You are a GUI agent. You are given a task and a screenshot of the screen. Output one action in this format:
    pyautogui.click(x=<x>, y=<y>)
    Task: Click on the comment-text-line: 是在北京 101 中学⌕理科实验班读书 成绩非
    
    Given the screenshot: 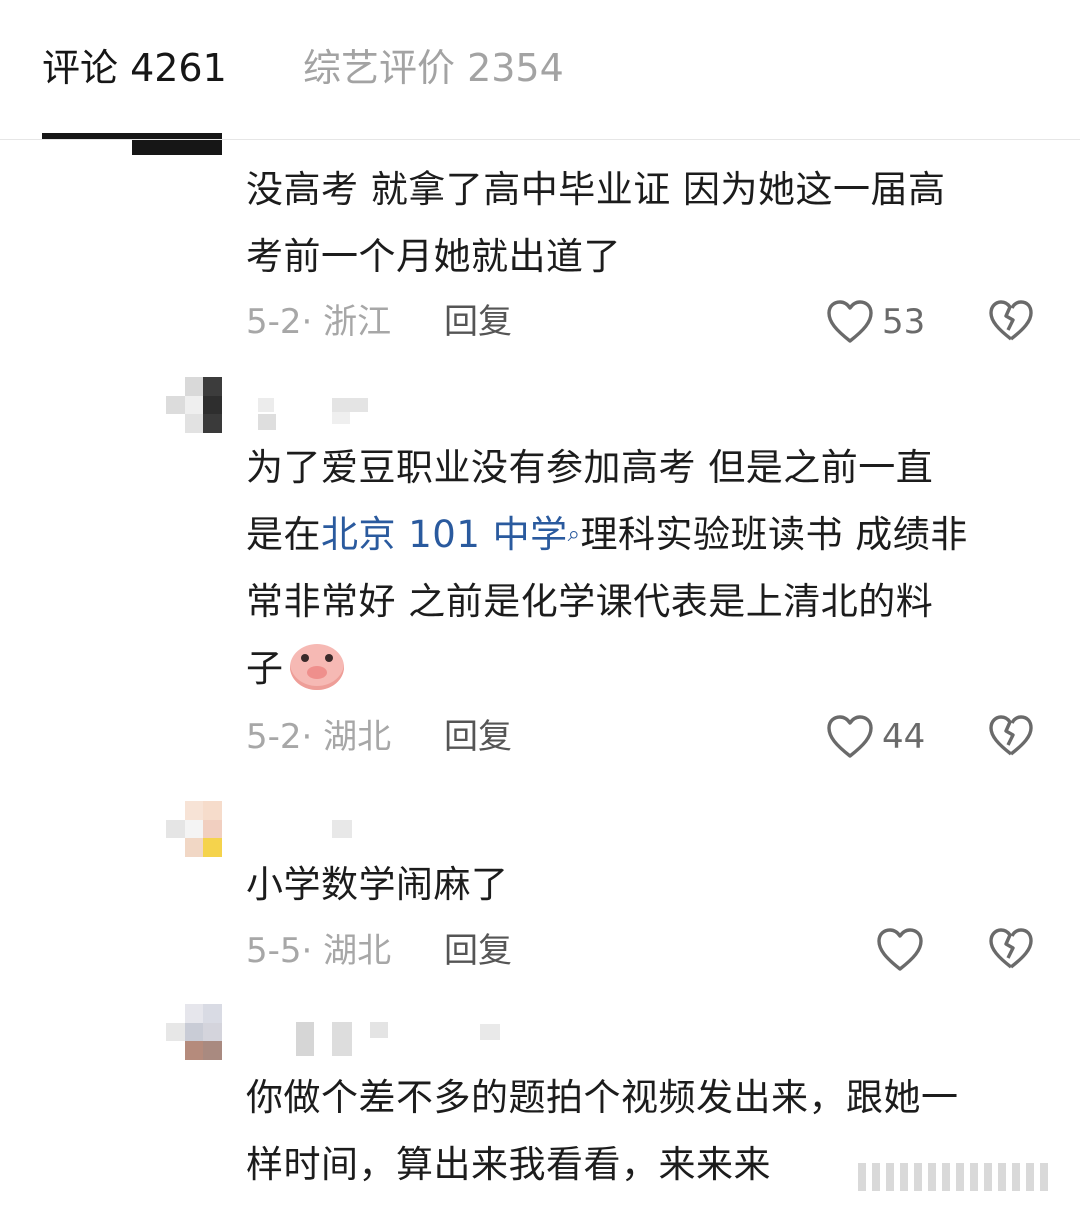 What is the action you would take?
    pyautogui.click(x=641, y=534)
    